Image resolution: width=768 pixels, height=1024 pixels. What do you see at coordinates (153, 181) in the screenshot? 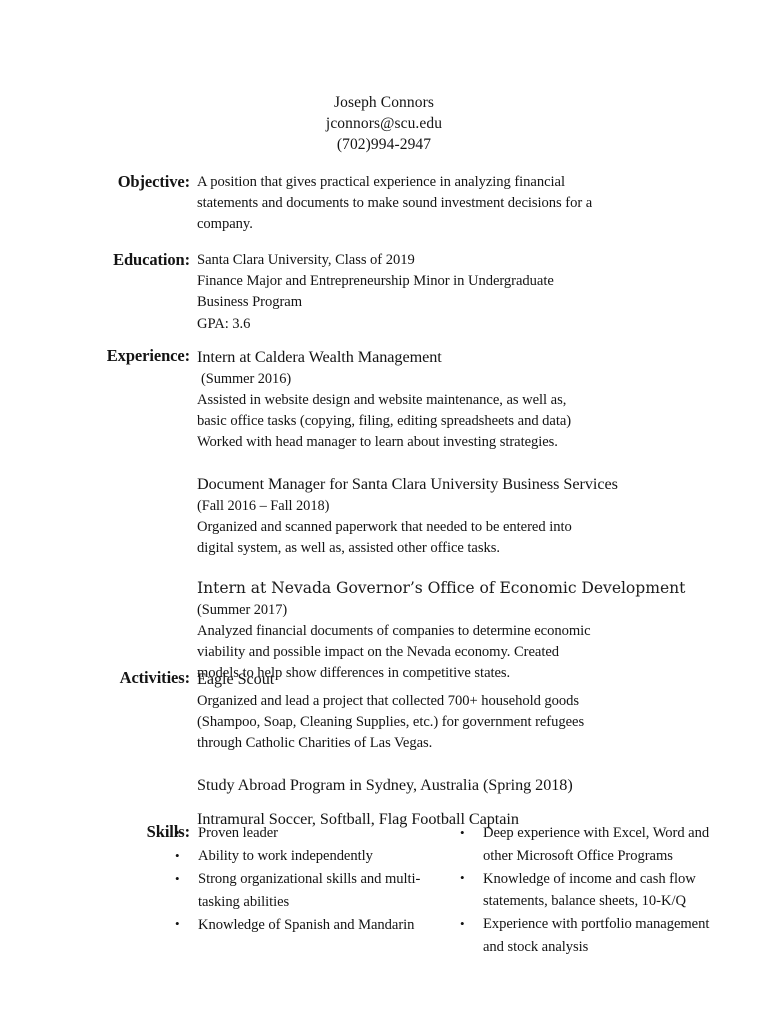
I see `section-label-objective: Objective:` at bounding box center [153, 181].